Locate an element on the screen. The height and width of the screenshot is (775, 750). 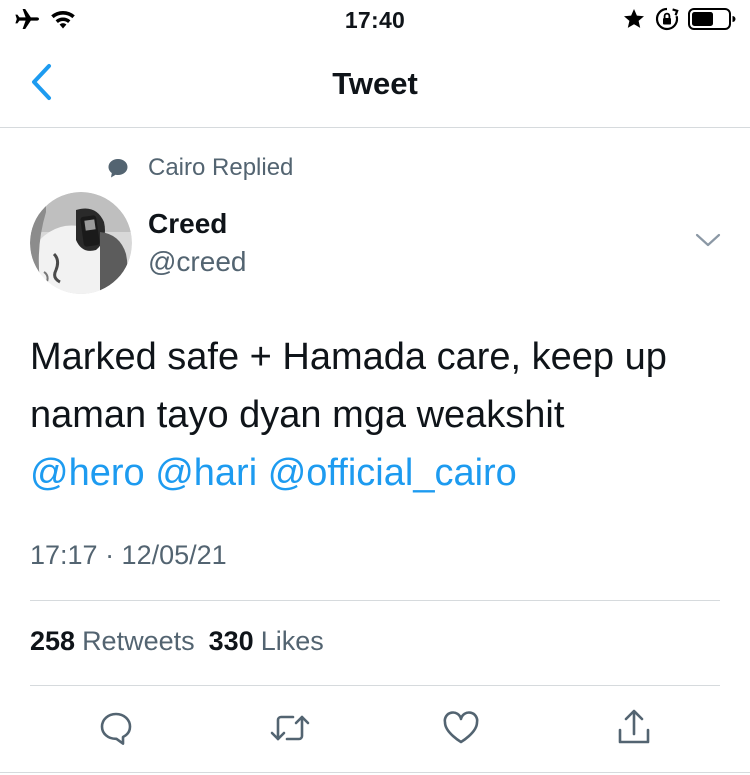
chevron-down-icon is located at coordinates (708, 242).